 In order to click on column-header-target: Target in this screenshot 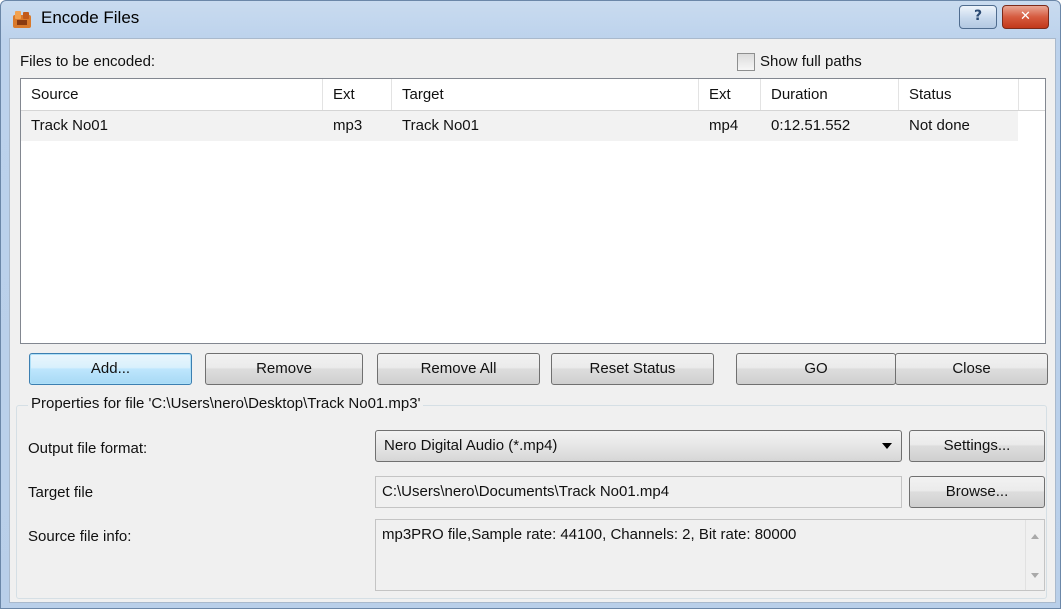, I will do `click(545, 94)`.